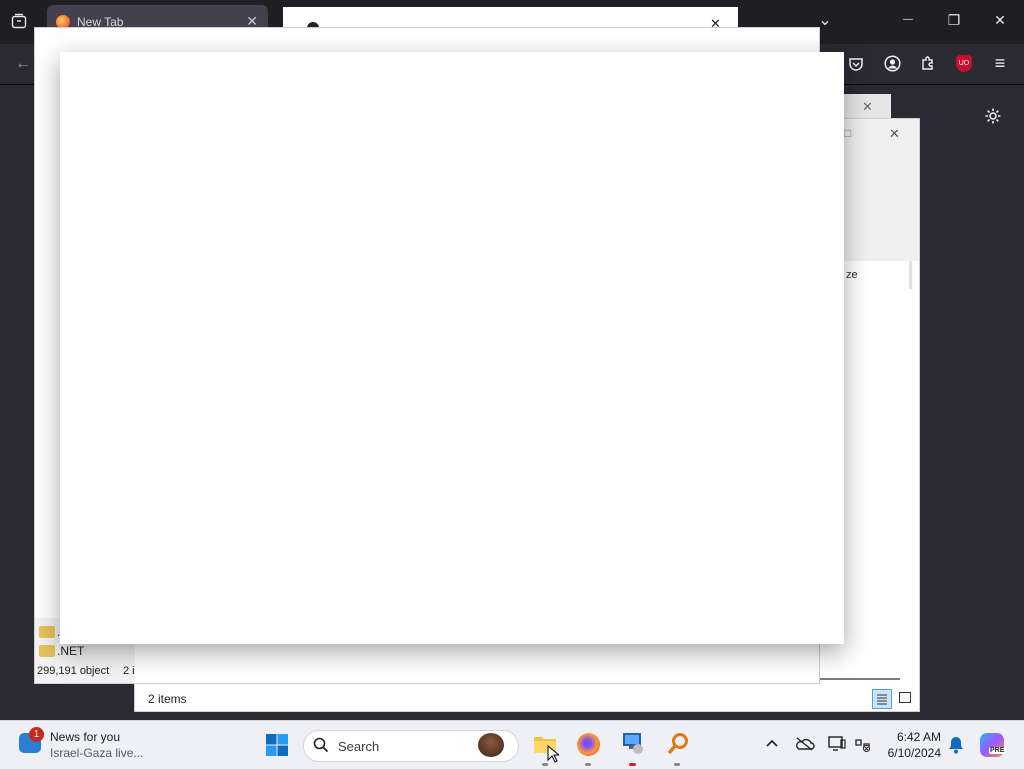 Image resolution: width=1024 pixels, height=769 pixels. Describe the element at coordinates (910, 275) in the screenshot. I see `vertical-scrollbar` at that location.